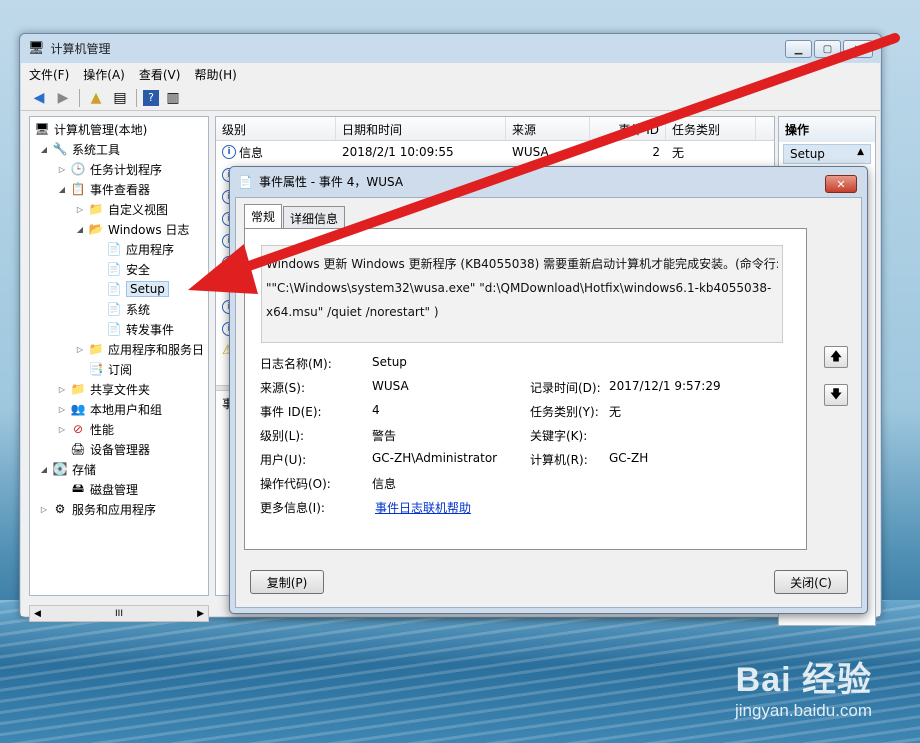  Describe the element at coordinates (120, 189) in the screenshot. I see `tree-label: 事件查看器` at that location.